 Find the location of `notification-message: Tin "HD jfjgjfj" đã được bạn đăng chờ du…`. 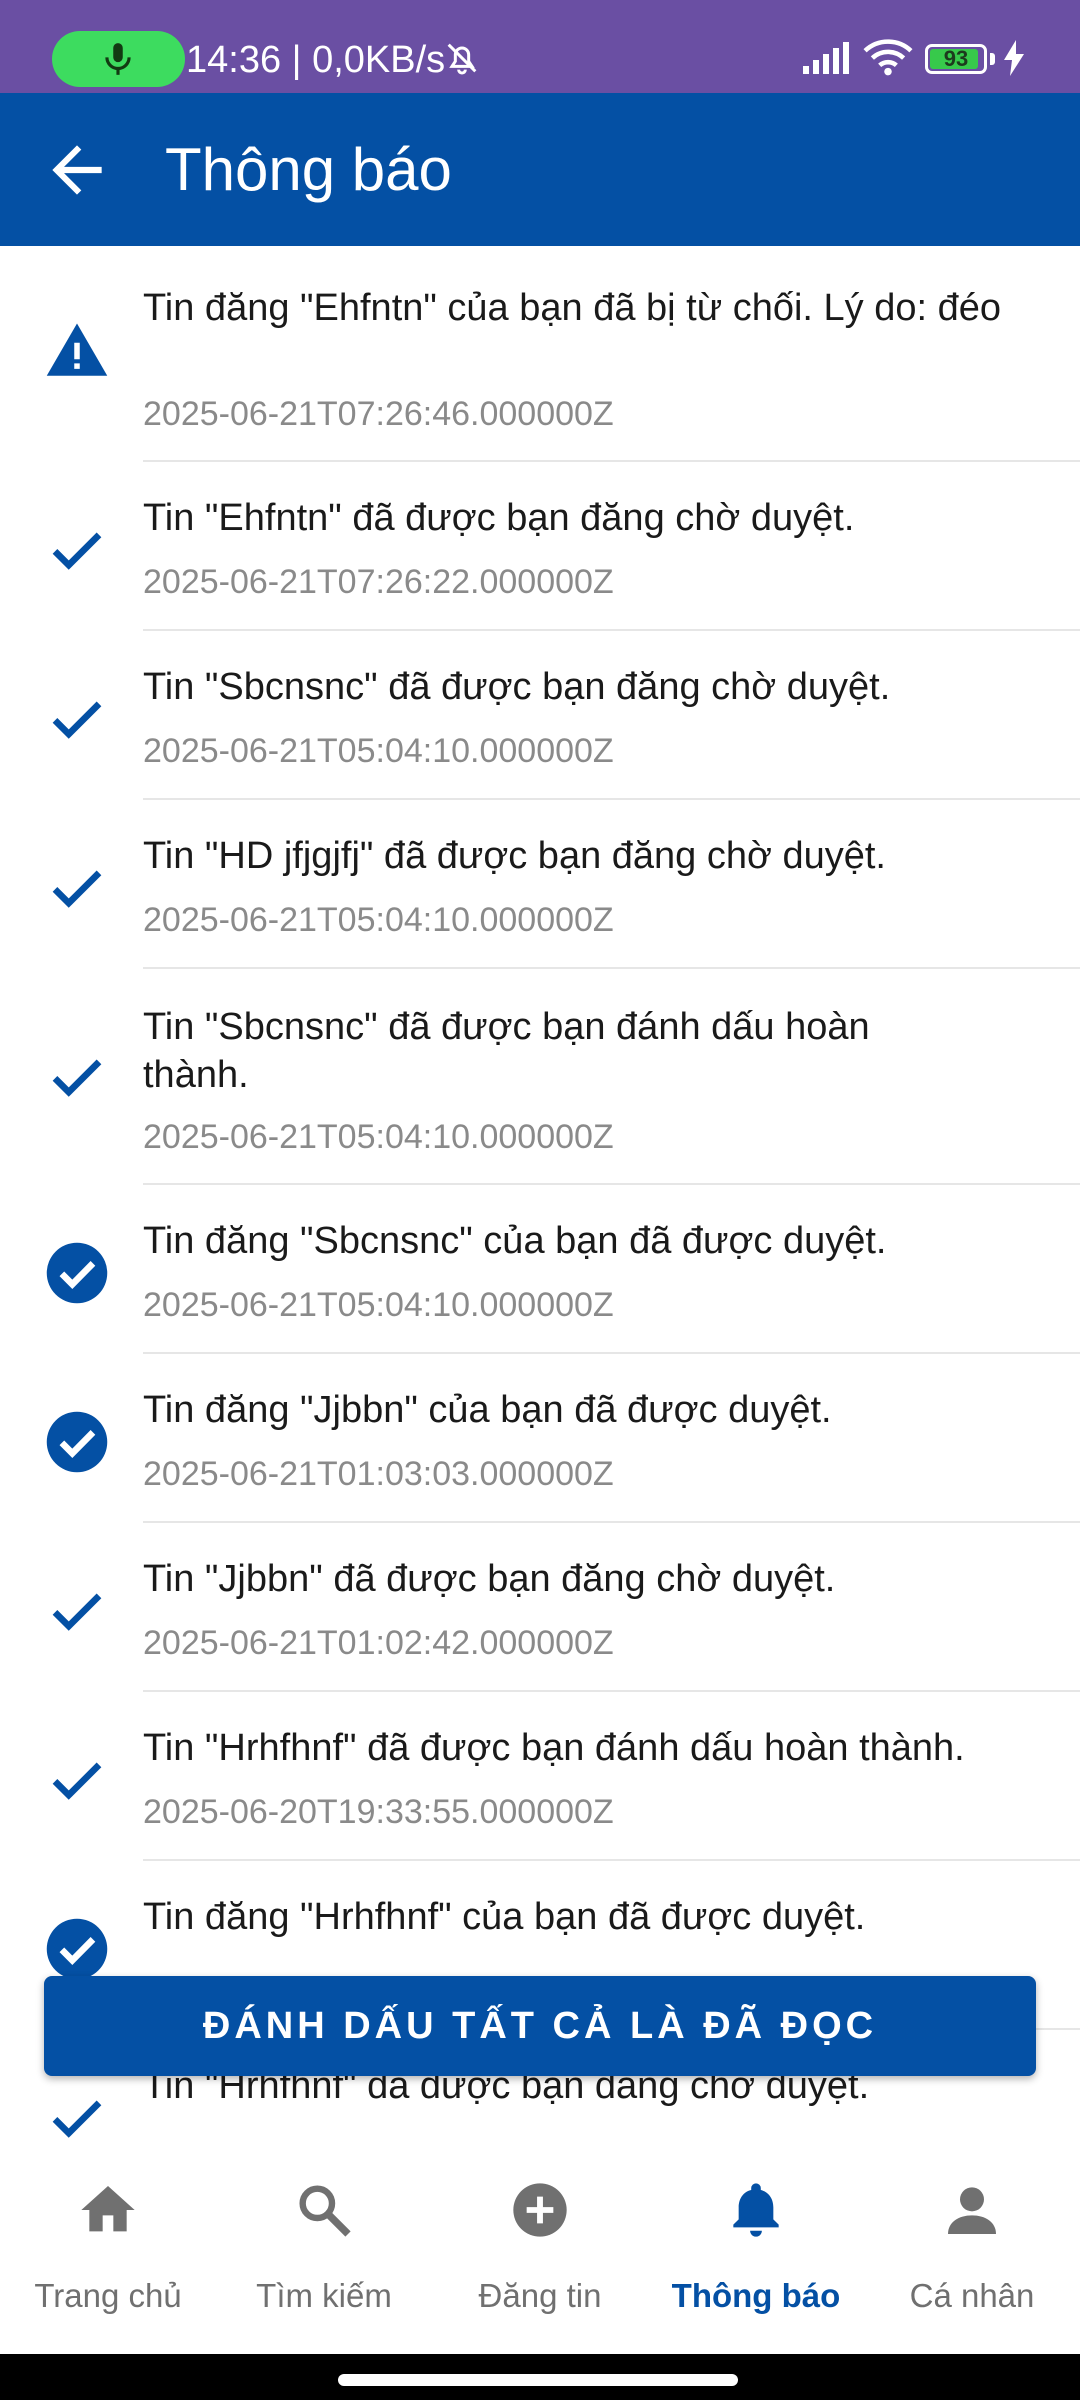

notification-message: Tin "HD jfjgjfj" đã được bạn đăng chờ du… is located at coordinates (514, 856).